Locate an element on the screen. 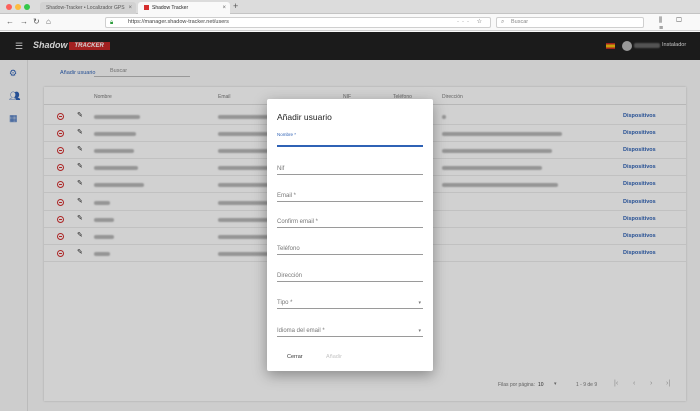  email-language-select-label: Idioma del email * is located at coordinates (301, 331).